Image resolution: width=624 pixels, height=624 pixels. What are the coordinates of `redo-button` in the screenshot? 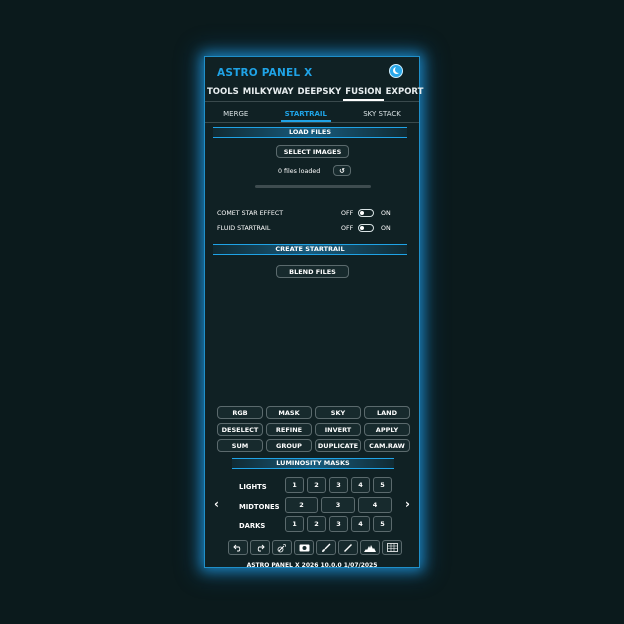 It's located at (260, 547).